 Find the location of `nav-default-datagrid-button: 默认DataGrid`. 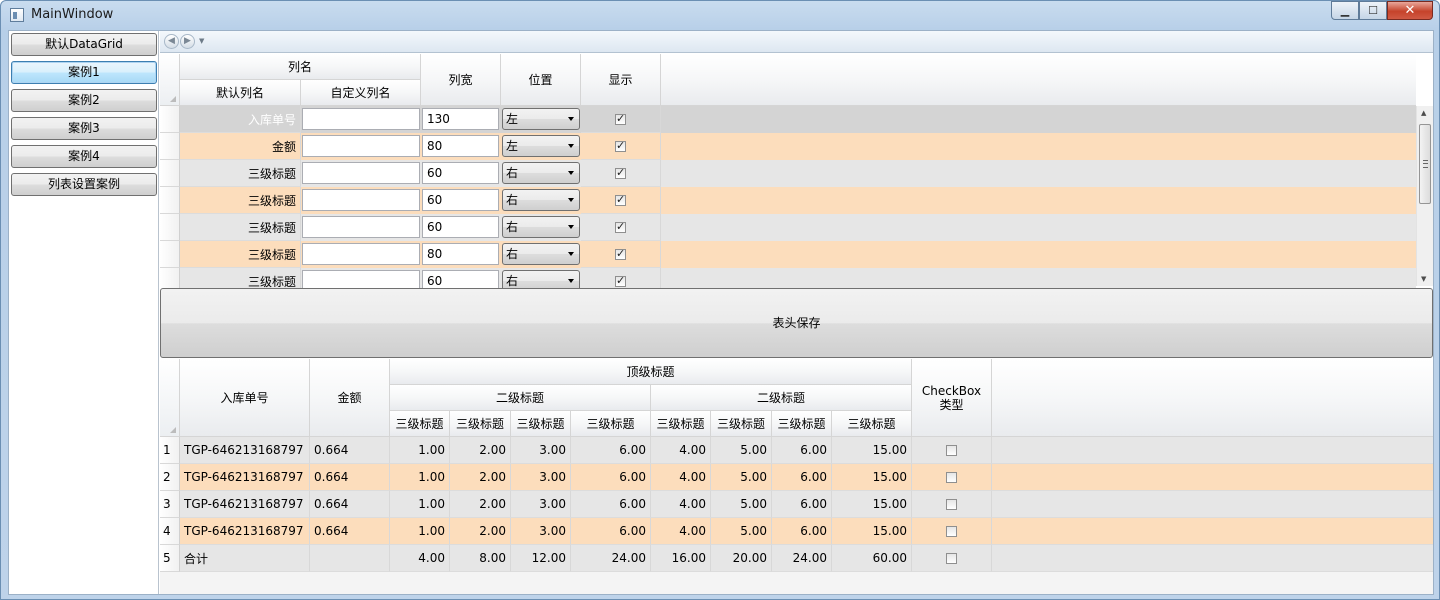

nav-default-datagrid-button: 默认DataGrid is located at coordinates (84, 44).